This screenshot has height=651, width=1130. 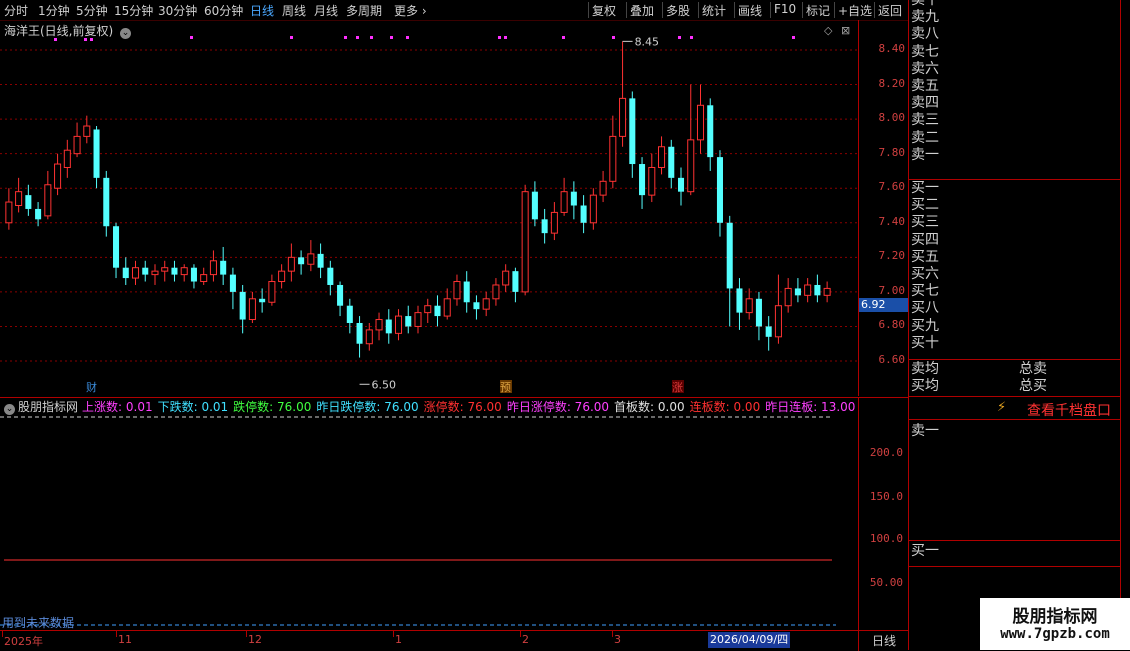 What do you see at coordinates (1069, 410) in the screenshot?
I see `ten-level-button: 查看千档盘口` at bounding box center [1069, 410].